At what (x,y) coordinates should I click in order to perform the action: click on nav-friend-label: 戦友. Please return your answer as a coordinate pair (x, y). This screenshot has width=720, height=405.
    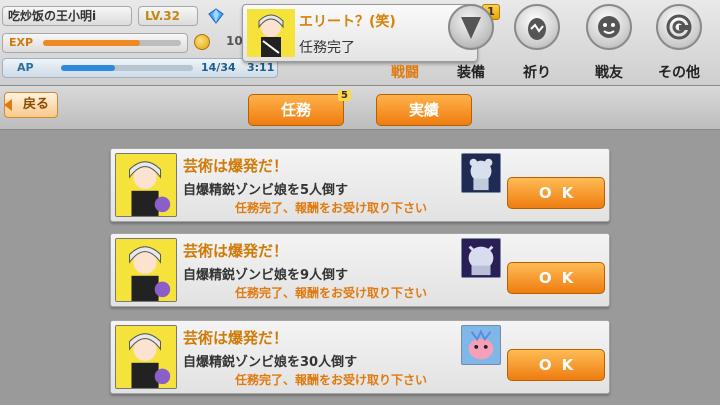
    Looking at the image, I should click on (609, 73).